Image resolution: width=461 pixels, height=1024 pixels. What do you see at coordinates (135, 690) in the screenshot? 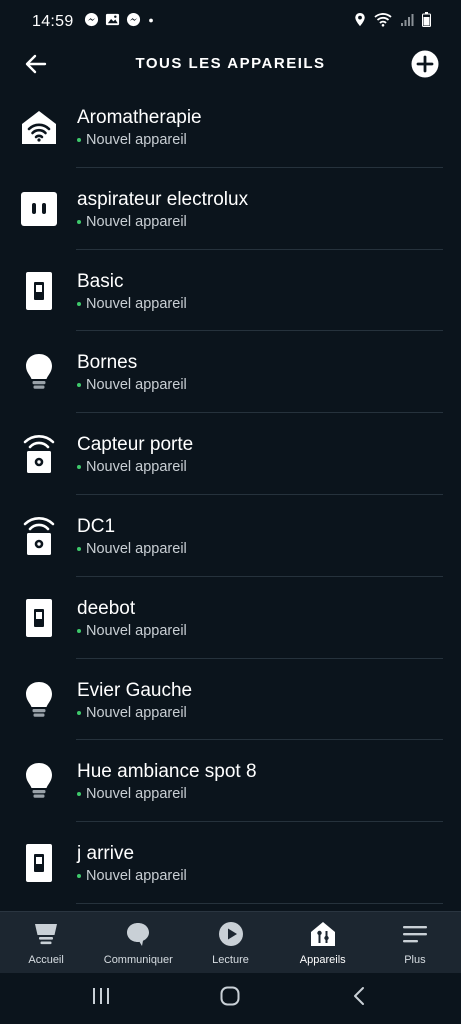
I see `device-name: Evier Gauche` at bounding box center [135, 690].